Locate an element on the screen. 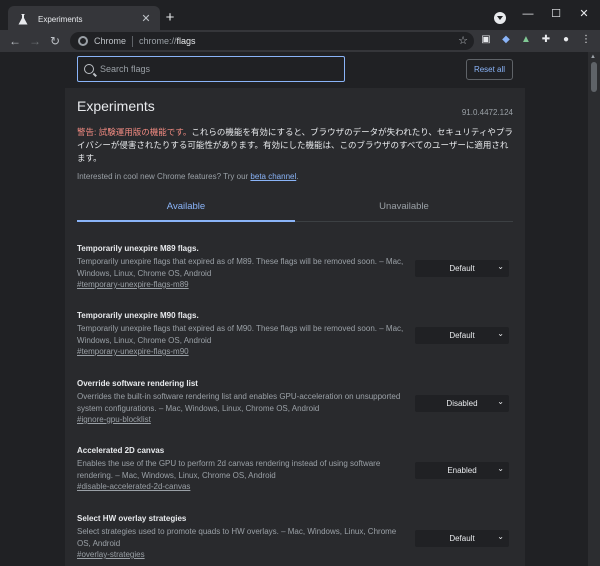 This screenshot has width=600, height=566. tab-unavailable: Unavailable is located at coordinates (404, 206).